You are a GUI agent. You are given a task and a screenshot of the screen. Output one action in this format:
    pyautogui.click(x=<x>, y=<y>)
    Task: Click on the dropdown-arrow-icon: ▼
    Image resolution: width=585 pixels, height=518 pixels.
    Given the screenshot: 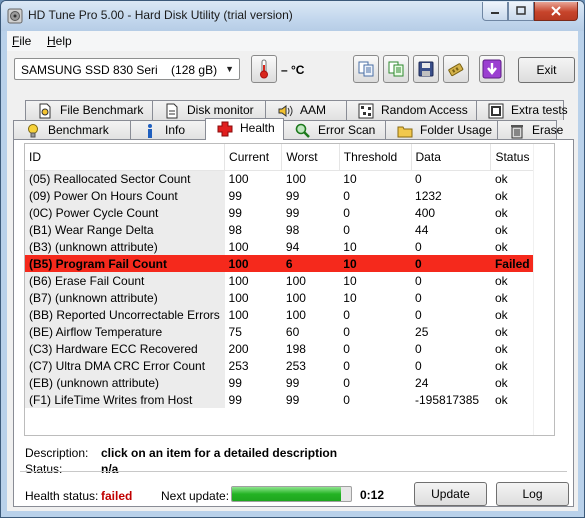 What is the action you would take?
    pyautogui.click(x=229, y=69)
    